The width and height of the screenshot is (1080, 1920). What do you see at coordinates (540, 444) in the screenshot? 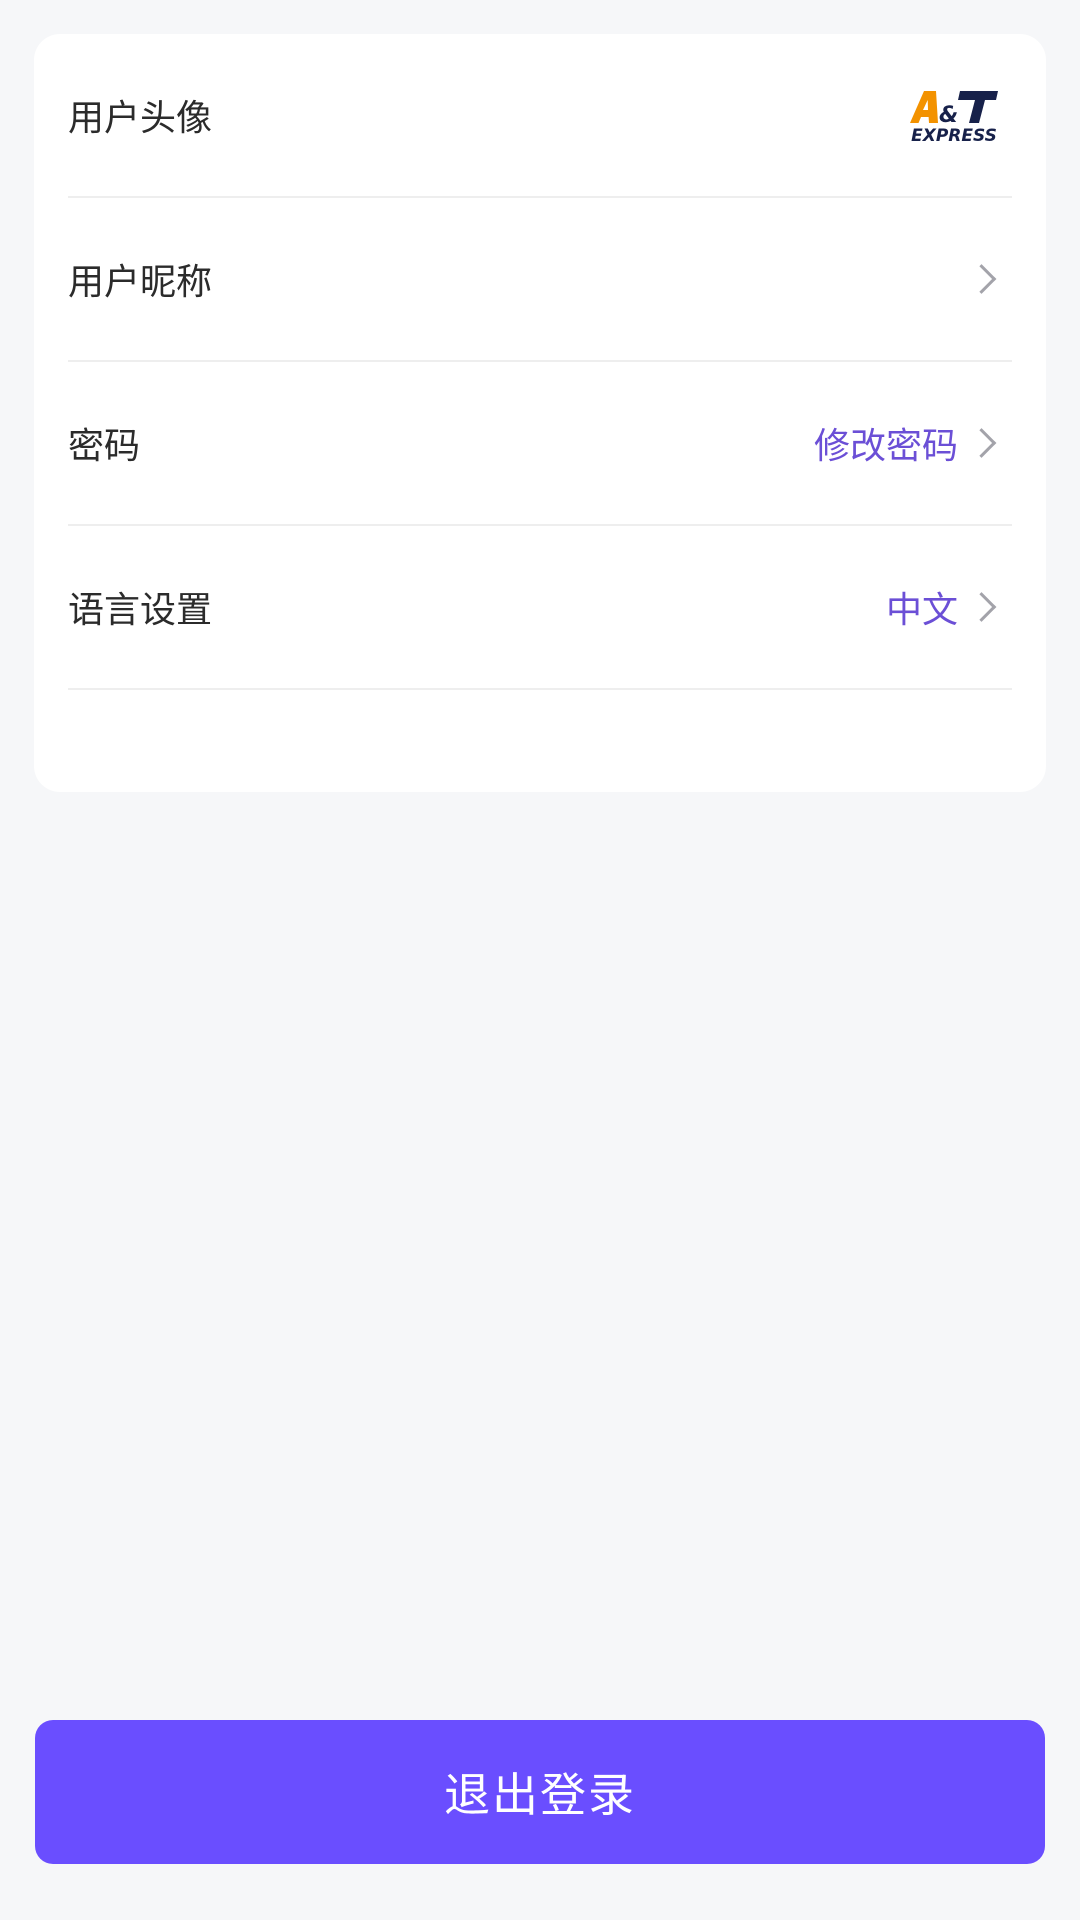
I see `row-password: 密码 修改密码` at bounding box center [540, 444].